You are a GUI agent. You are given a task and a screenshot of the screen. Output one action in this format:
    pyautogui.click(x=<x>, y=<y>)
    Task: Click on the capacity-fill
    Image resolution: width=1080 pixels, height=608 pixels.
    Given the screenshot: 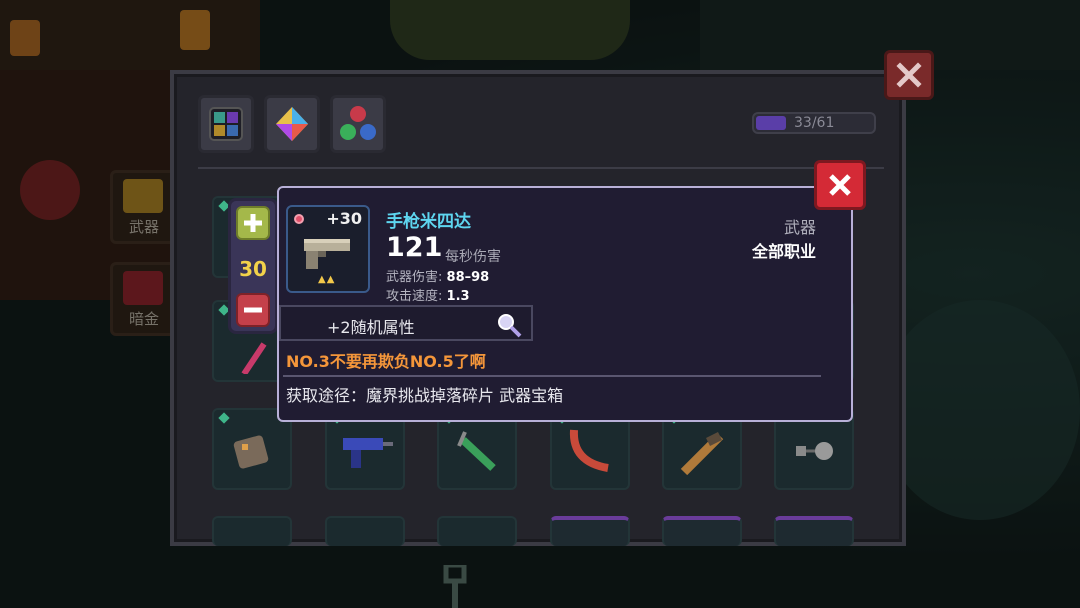 What is the action you would take?
    pyautogui.click(x=771, y=123)
    